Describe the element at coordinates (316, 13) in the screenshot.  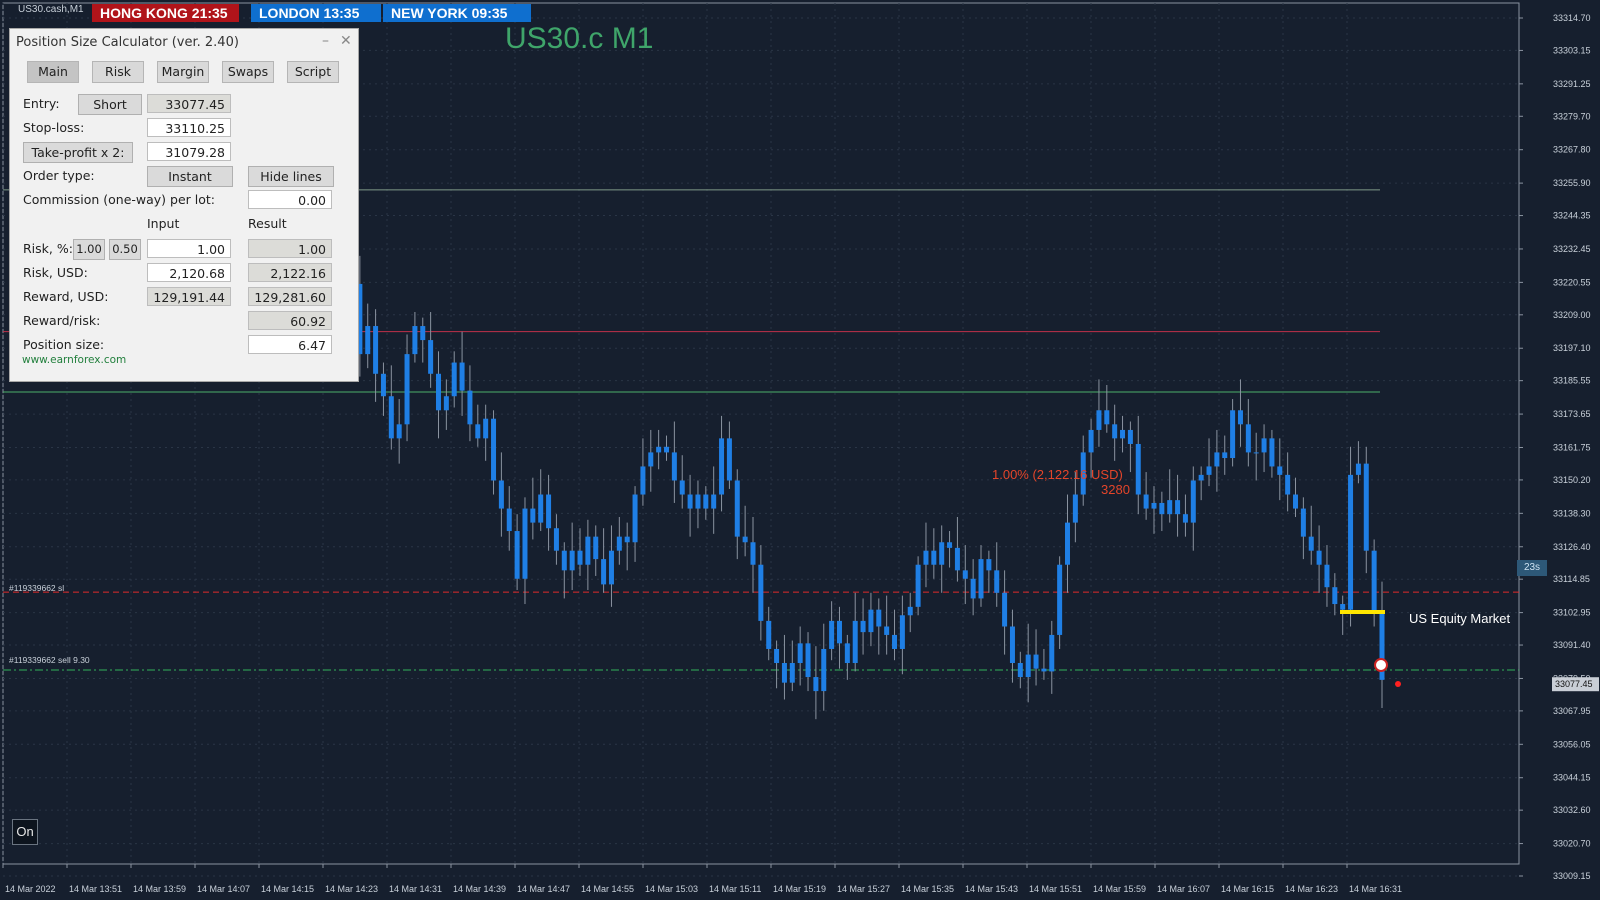
I see `clock-london: LONDON 13:35` at that location.